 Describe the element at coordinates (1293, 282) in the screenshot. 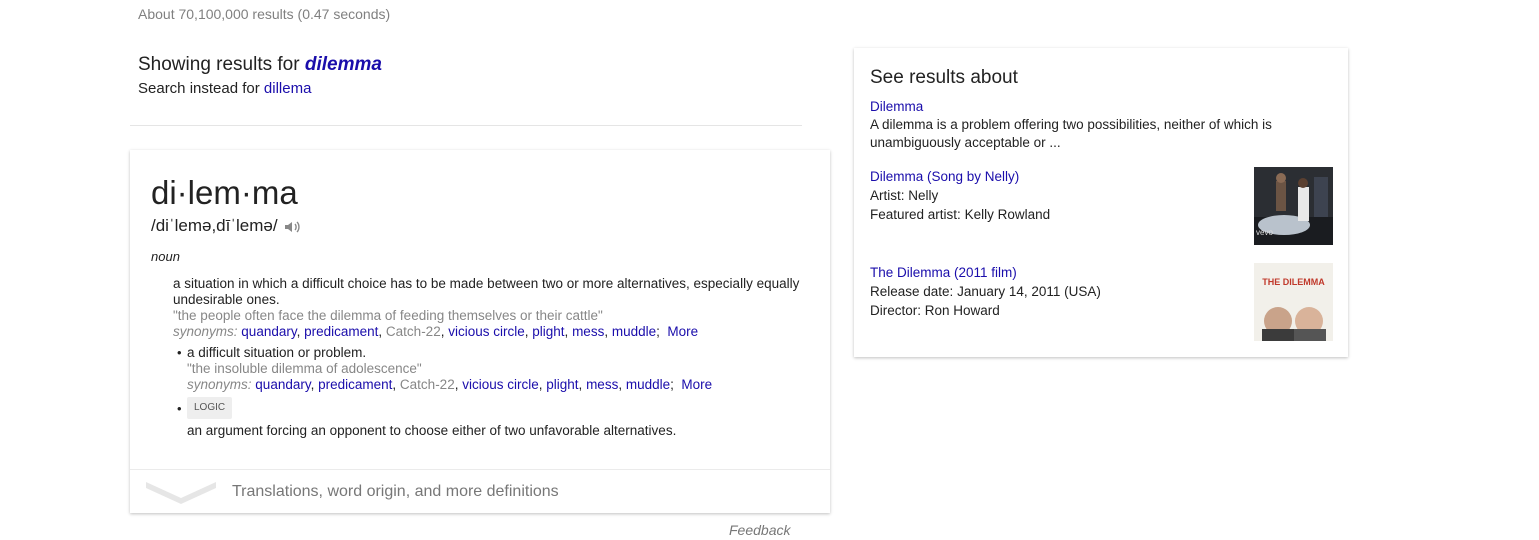

I see `poster-title: THE DILEMMA` at that location.